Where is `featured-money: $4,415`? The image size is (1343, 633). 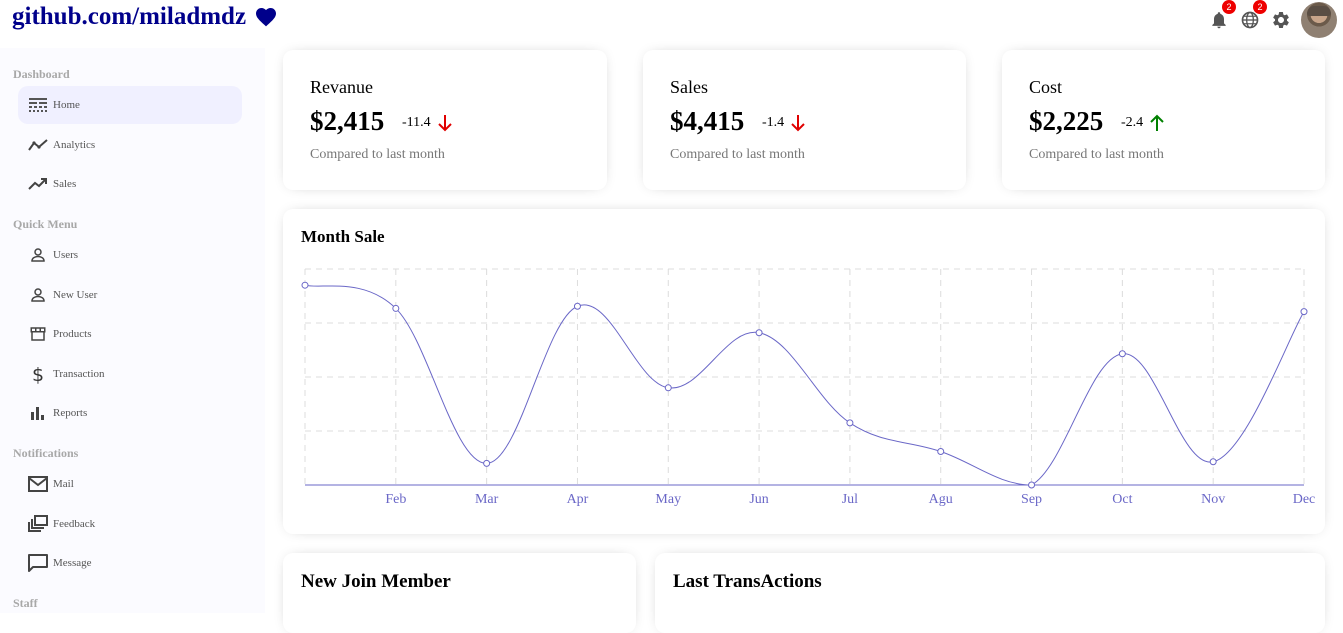 featured-money: $4,415 is located at coordinates (707, 121).